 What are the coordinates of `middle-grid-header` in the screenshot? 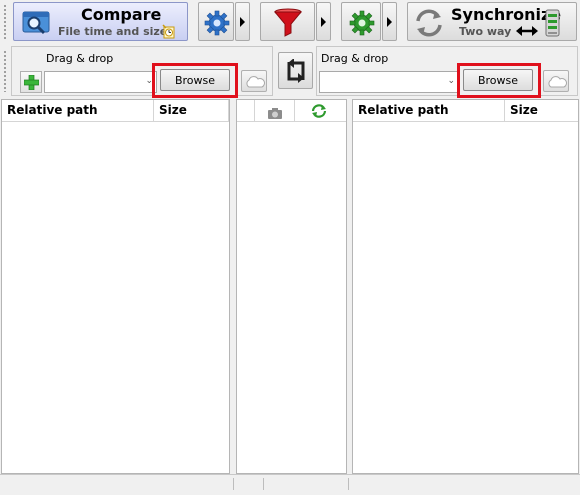 It's located at (291, 111).